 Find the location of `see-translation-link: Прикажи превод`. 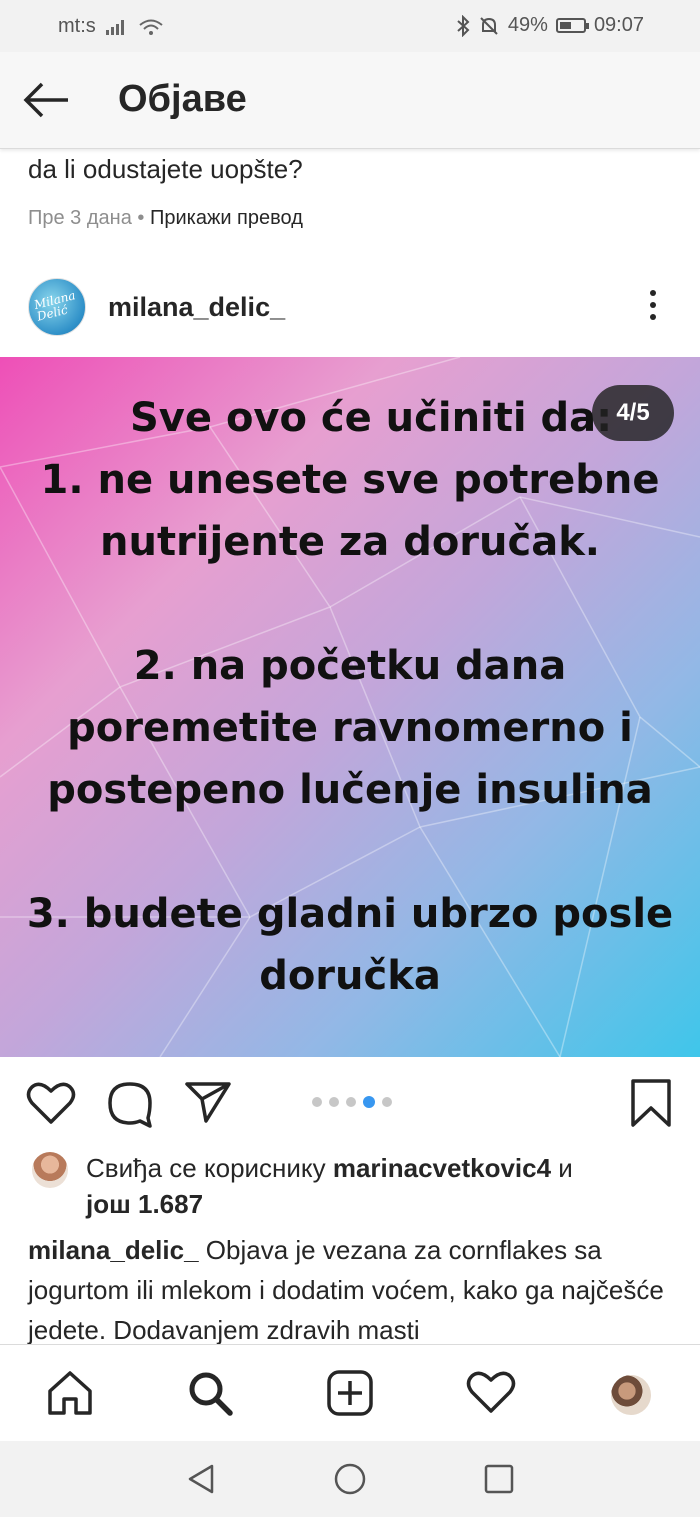

see-translation-link: Прикажи превод is located at coordinates (226, 218).